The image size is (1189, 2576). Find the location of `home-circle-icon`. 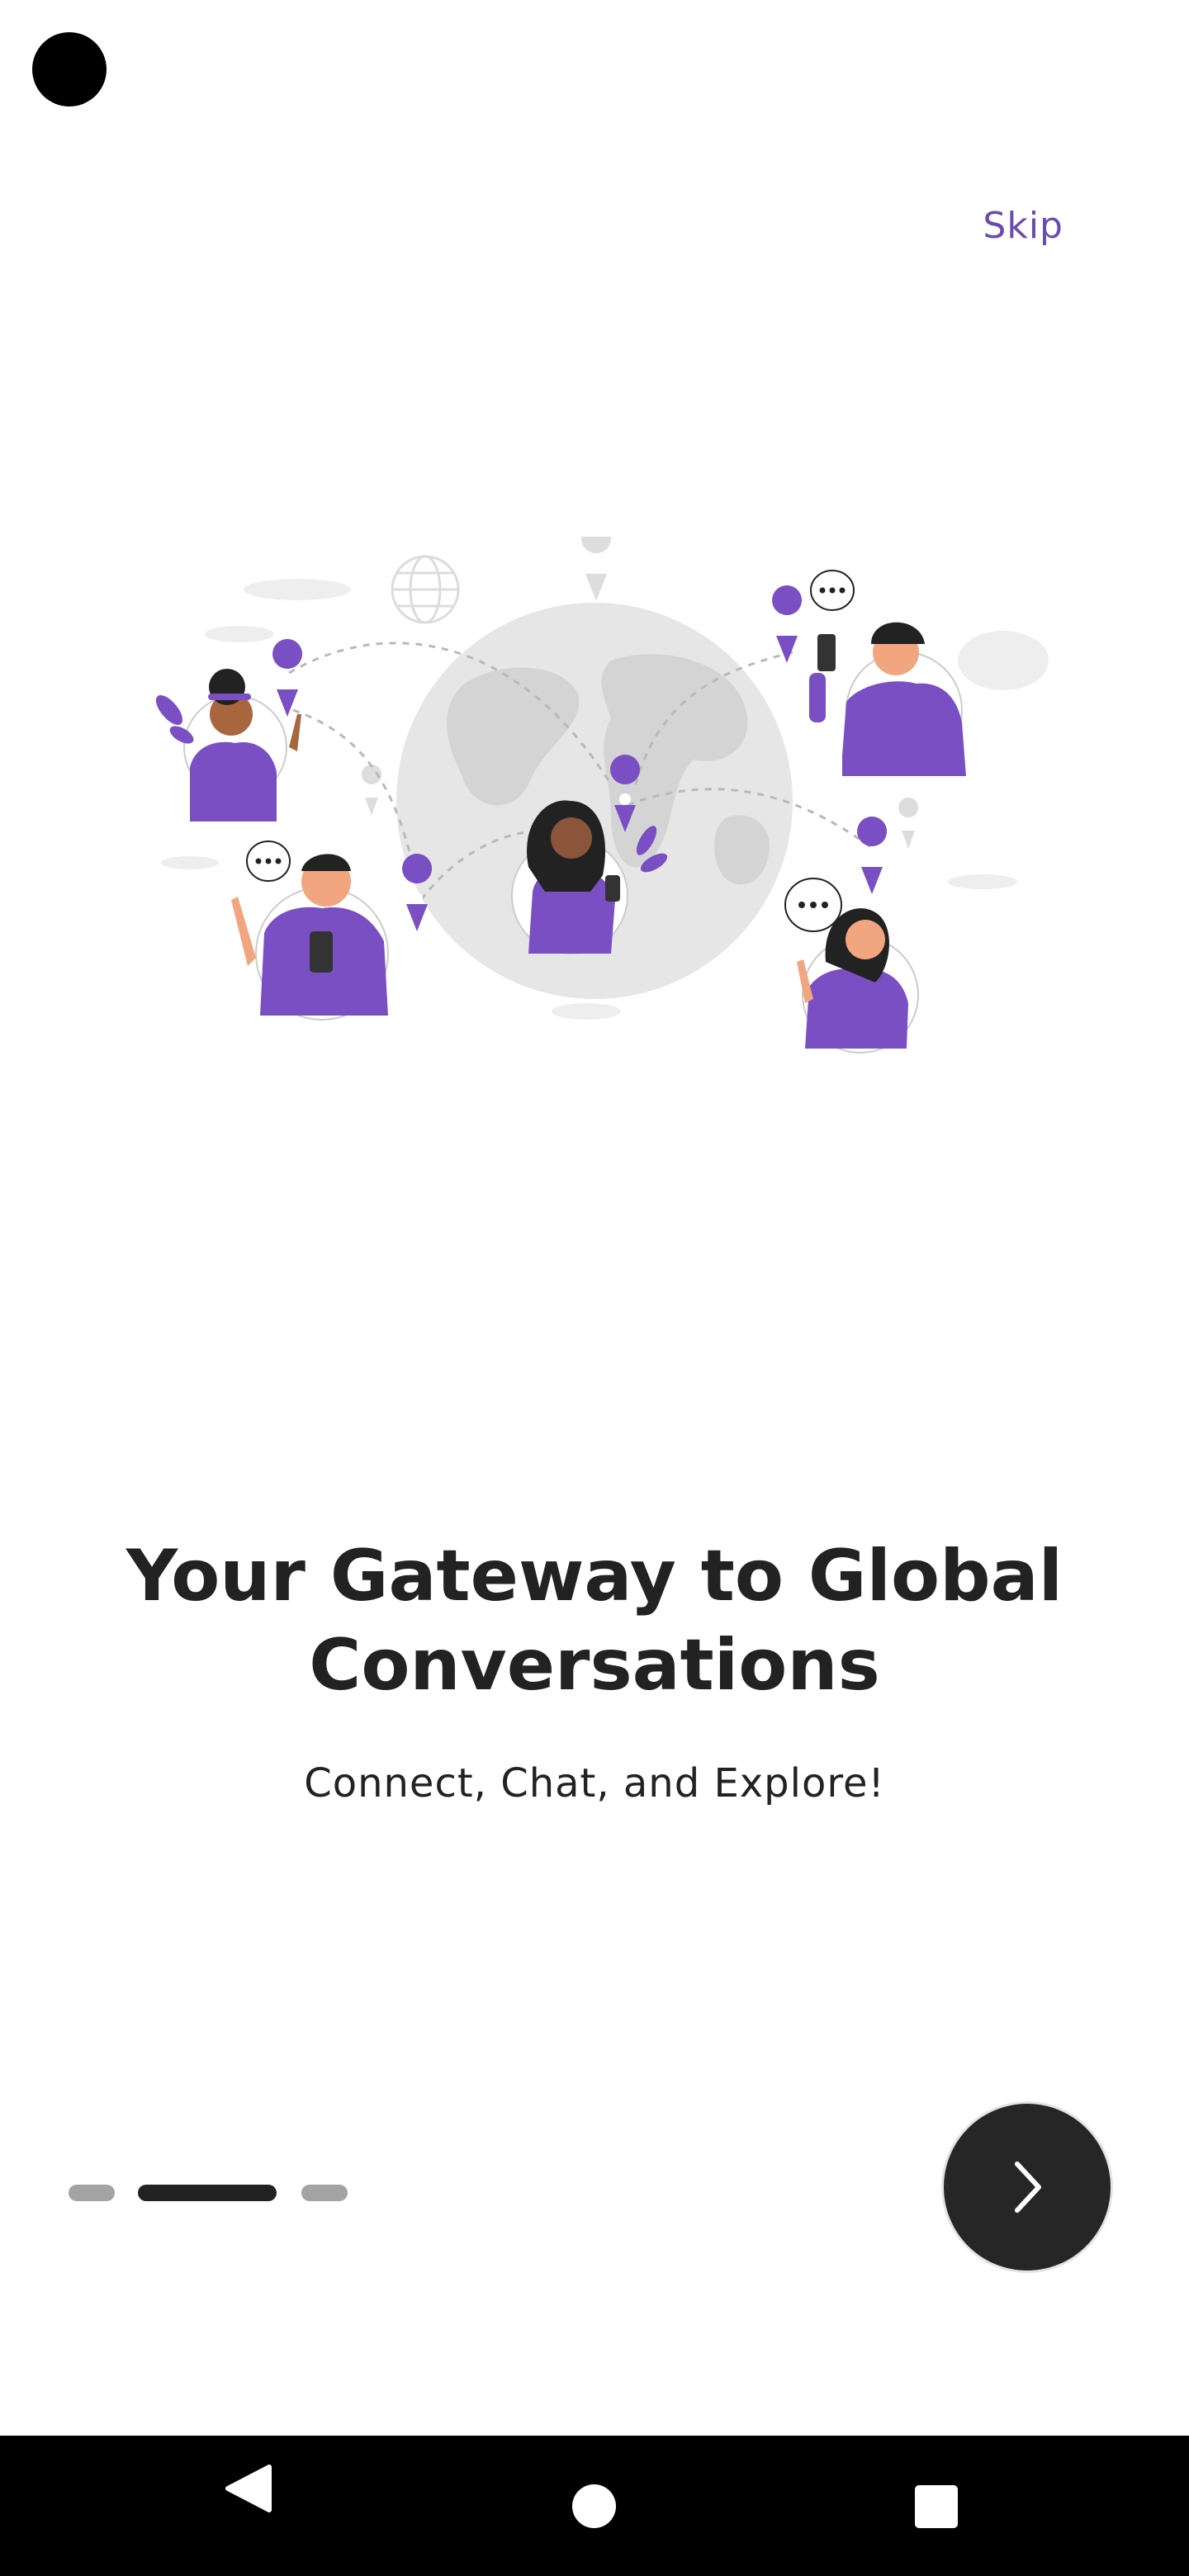

home-circle-icon is located at coordinates (594, 2506).